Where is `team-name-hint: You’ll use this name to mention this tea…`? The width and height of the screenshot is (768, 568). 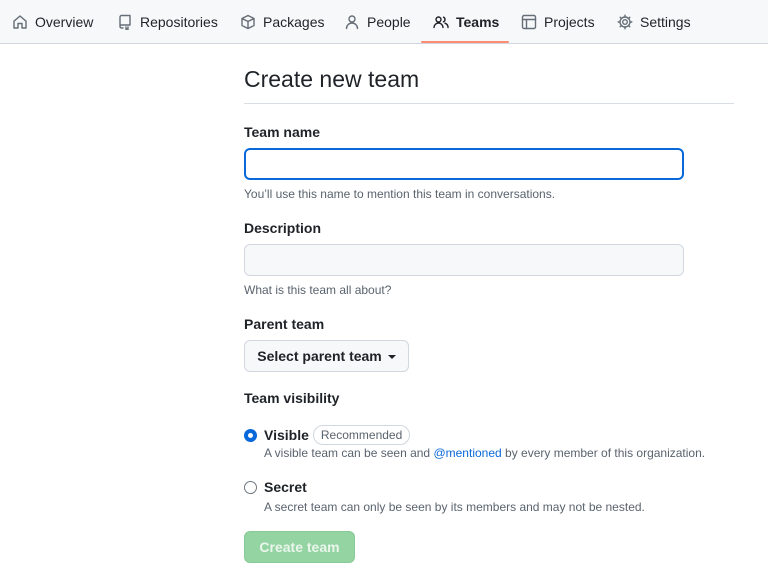
team-name-hint: You’ll use this name to mention this tea… is located at coordinates (400, 194).